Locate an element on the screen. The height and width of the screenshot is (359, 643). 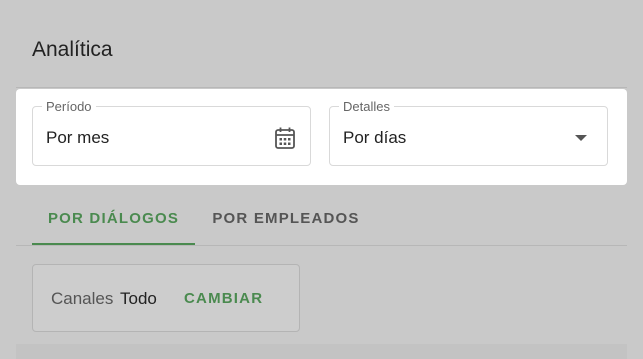
tab-por-empleados: POR EMPLEADOS is located at coordinates (286, 216).